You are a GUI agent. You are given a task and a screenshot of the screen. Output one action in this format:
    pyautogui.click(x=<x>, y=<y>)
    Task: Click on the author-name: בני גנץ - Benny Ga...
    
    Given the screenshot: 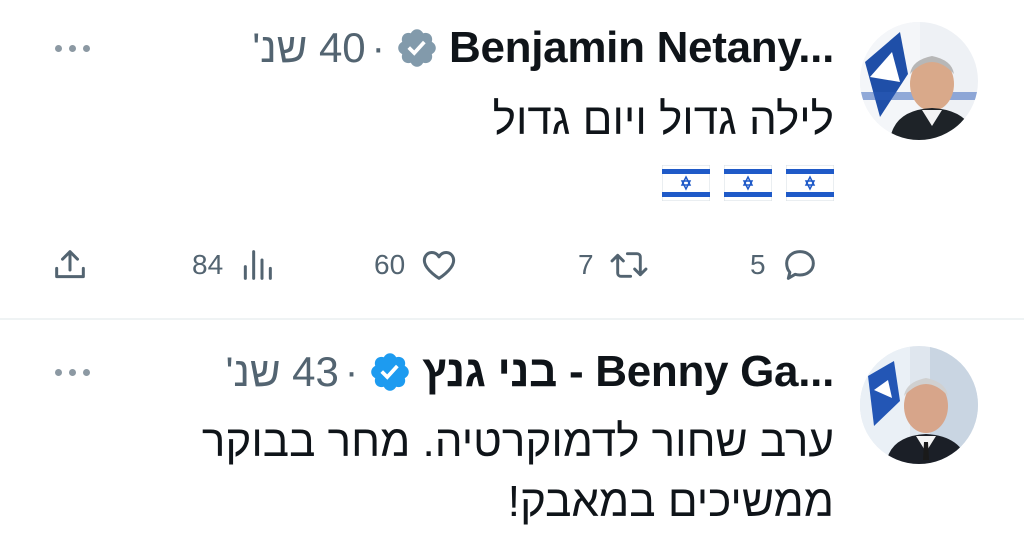 What is the action you would take?
    pyautogui.click(x=628, y=372)
    